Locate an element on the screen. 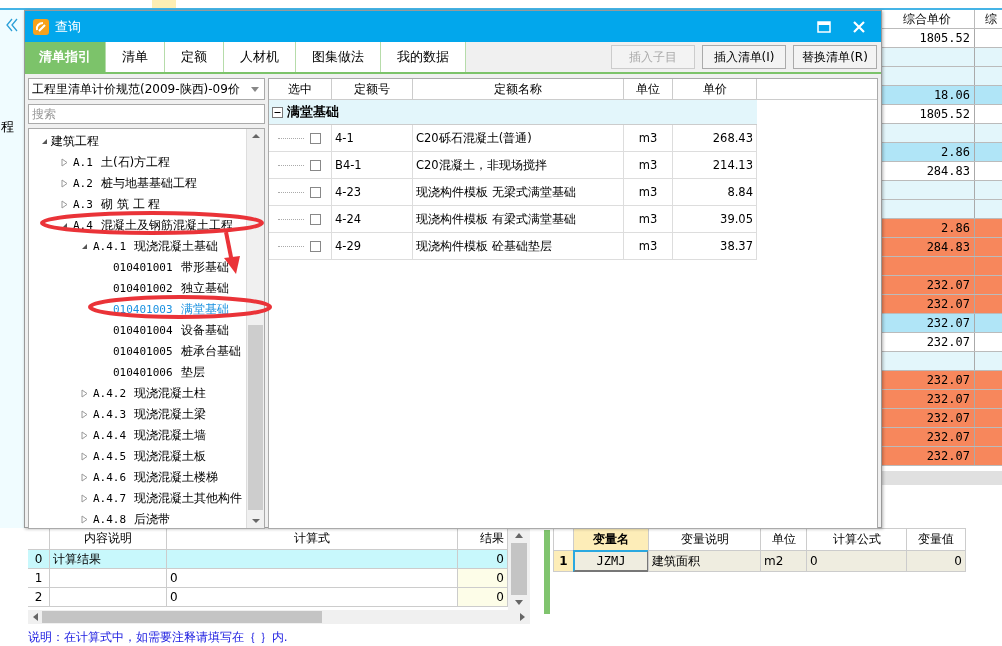  window-title: 查询 is located at coordinates (68, 26).